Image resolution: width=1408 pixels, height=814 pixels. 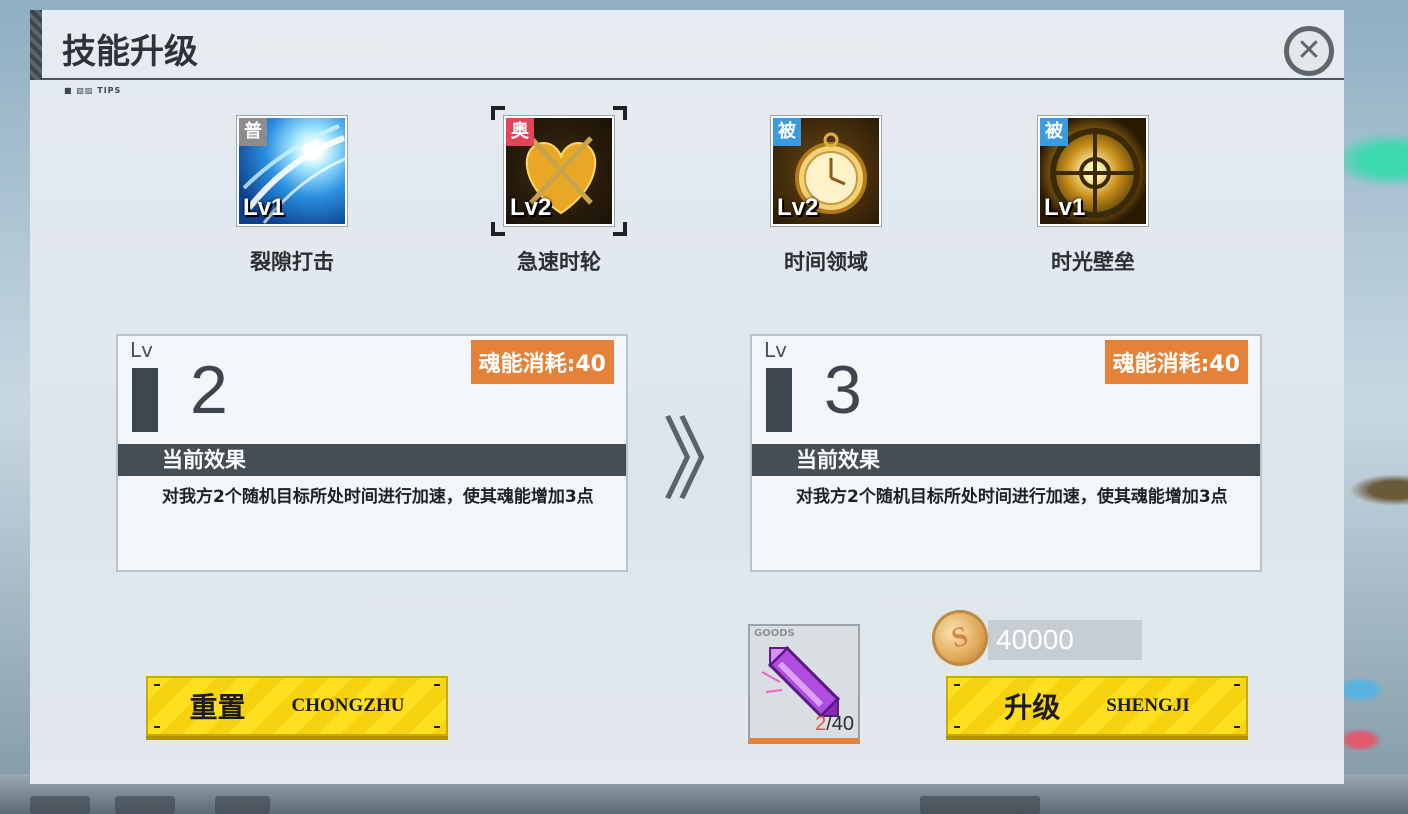 I want to click on skill-type-badge: 普, so click(x=253, y=132).